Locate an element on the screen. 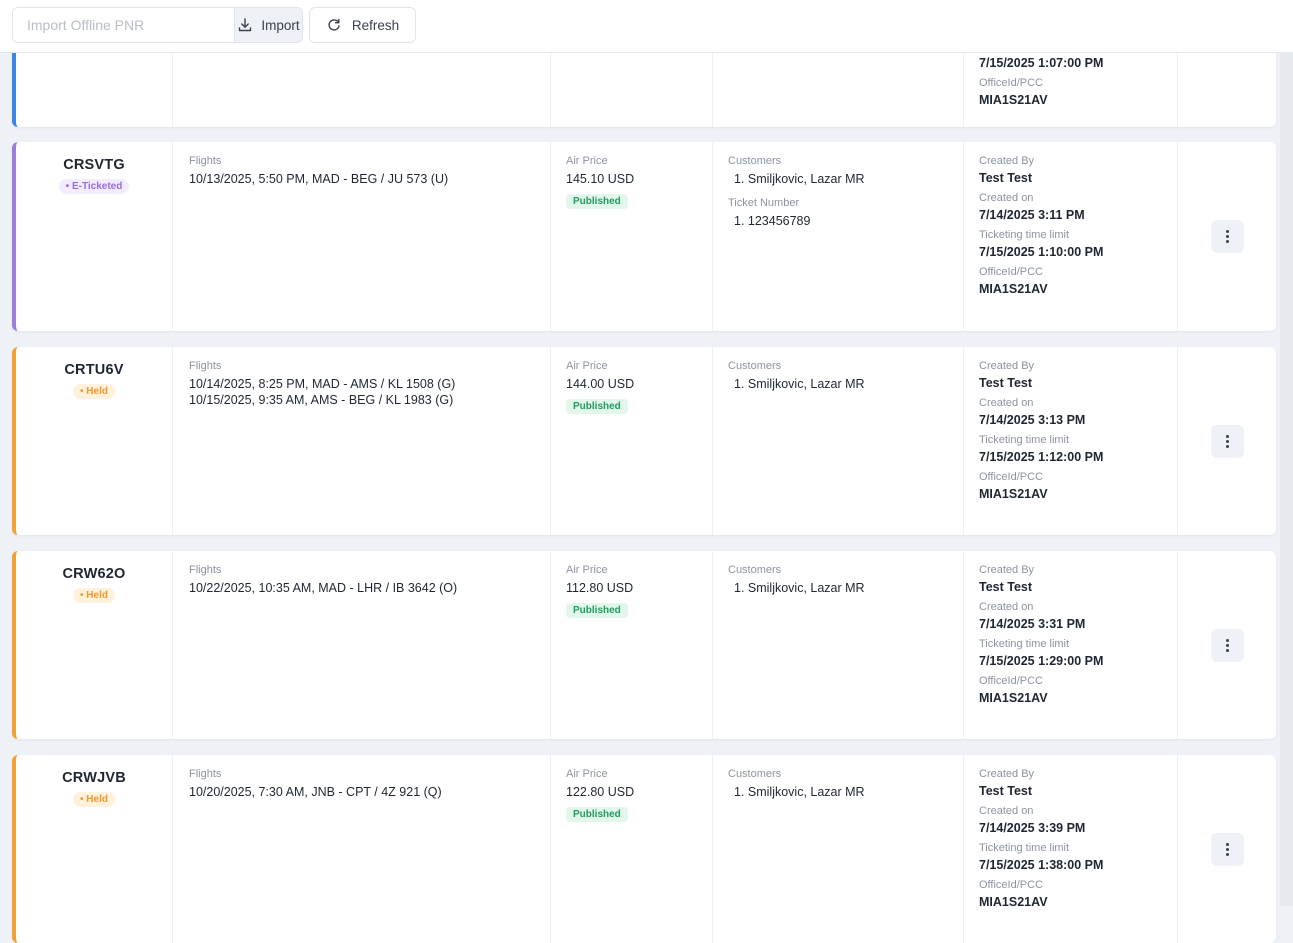 This screenshot has width=1293, height=943. toolbar: Import Refresh is located at coordinates (646, 26).